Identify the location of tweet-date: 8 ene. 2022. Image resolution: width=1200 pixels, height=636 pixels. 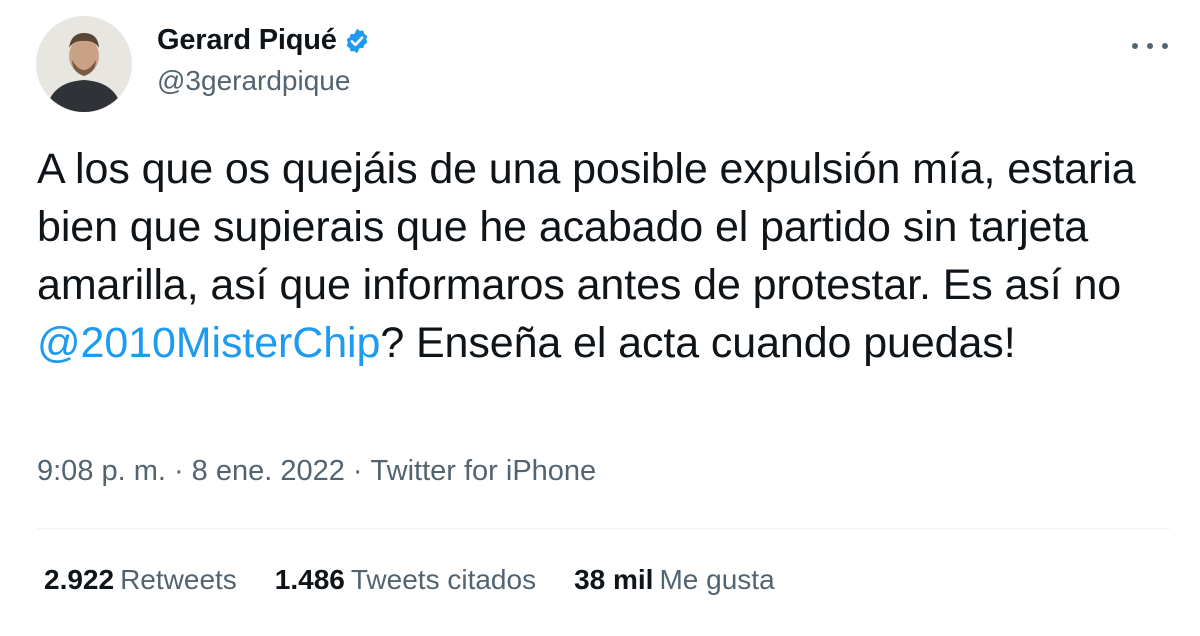
(268, 471).